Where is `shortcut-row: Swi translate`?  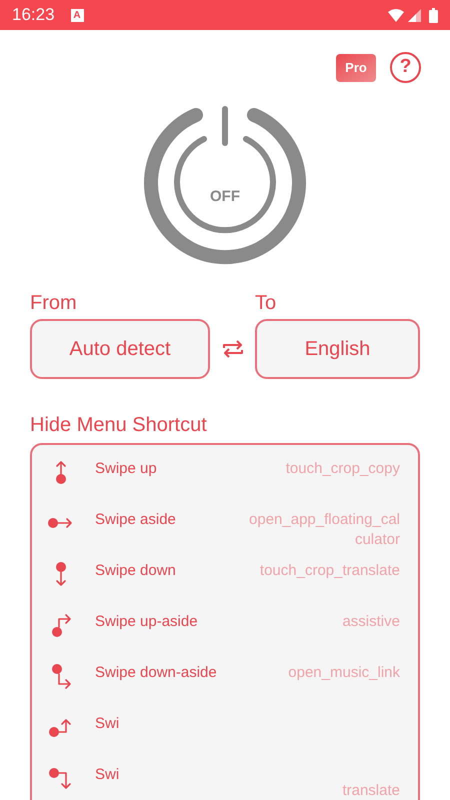
shortcut-row: Swi translate is located at coordinates (223, 782).